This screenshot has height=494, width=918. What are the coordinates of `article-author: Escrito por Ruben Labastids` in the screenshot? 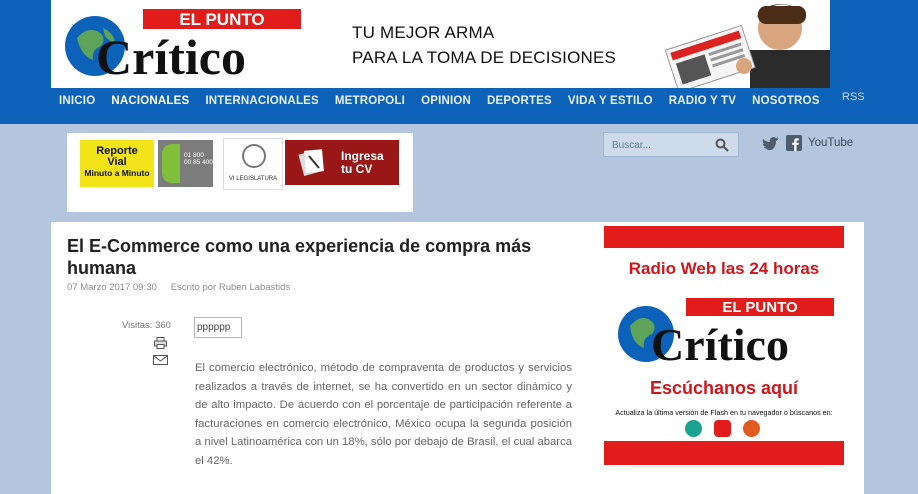 It's located at (230, 287).